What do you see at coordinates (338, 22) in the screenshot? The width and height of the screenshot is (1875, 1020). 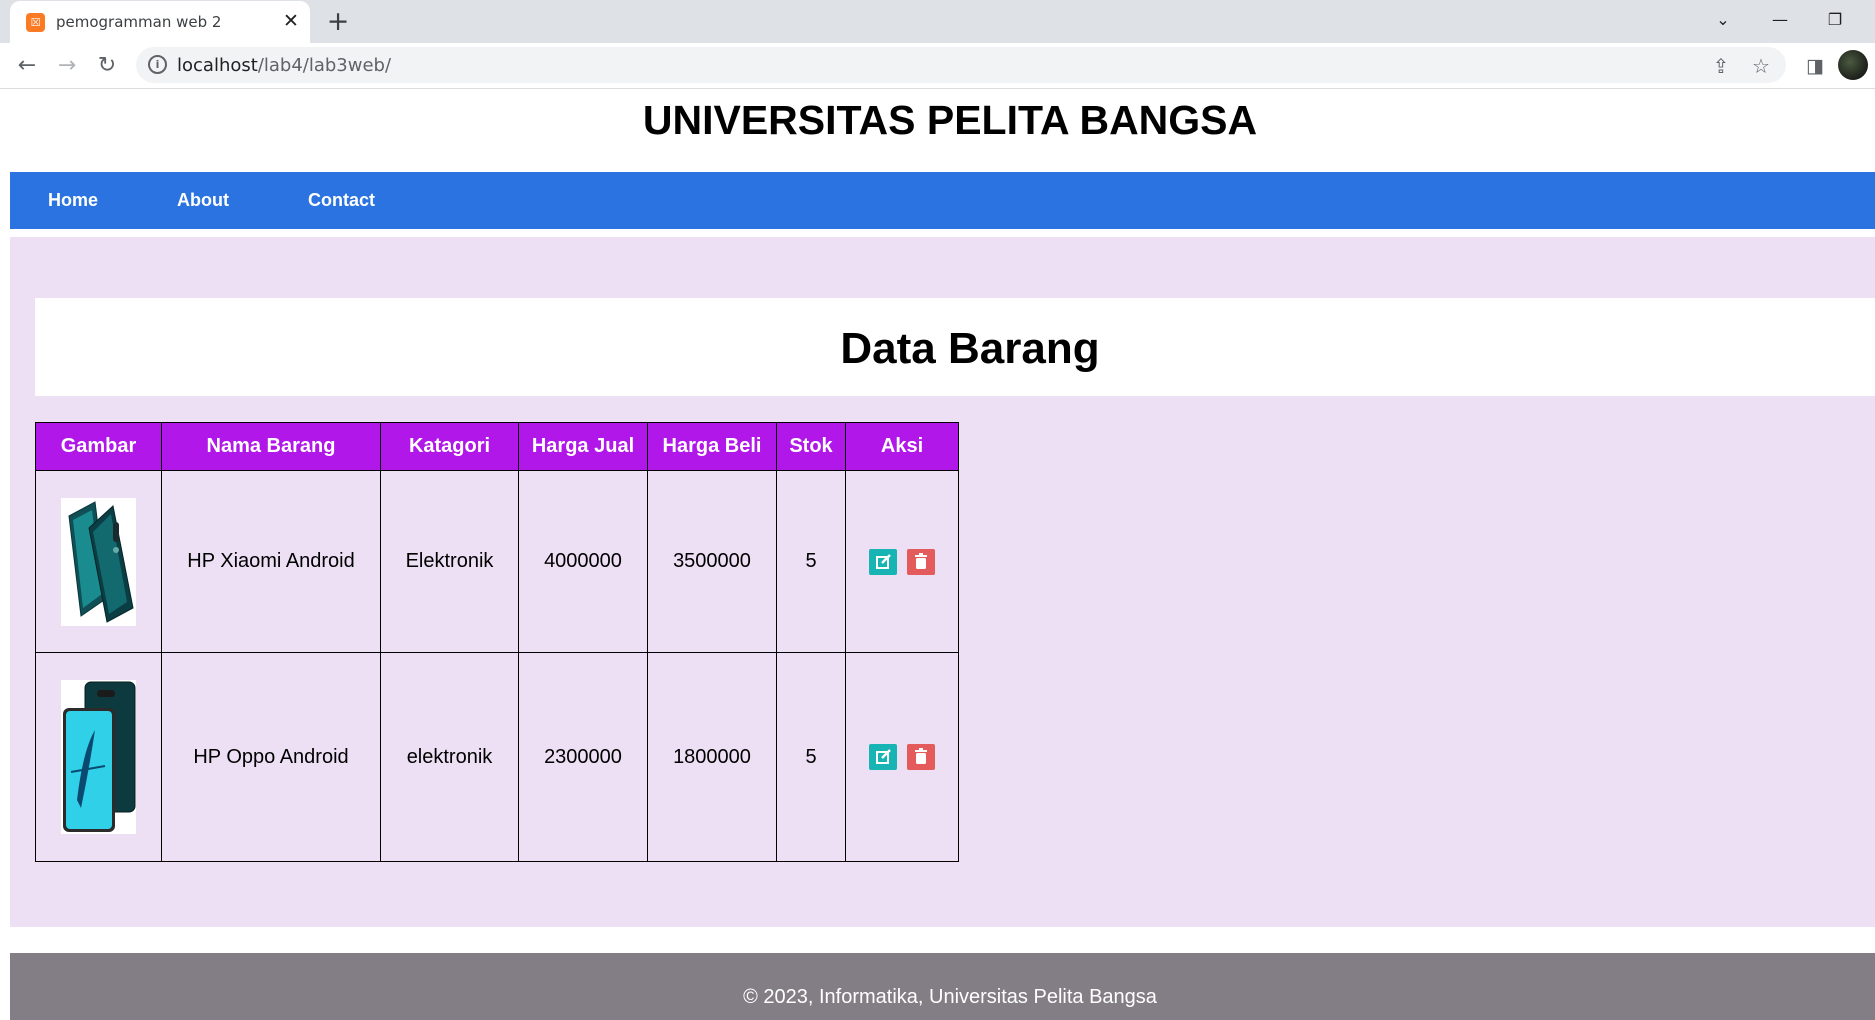 I see `new-tab-icon: +` at bounding box center [338, 22].